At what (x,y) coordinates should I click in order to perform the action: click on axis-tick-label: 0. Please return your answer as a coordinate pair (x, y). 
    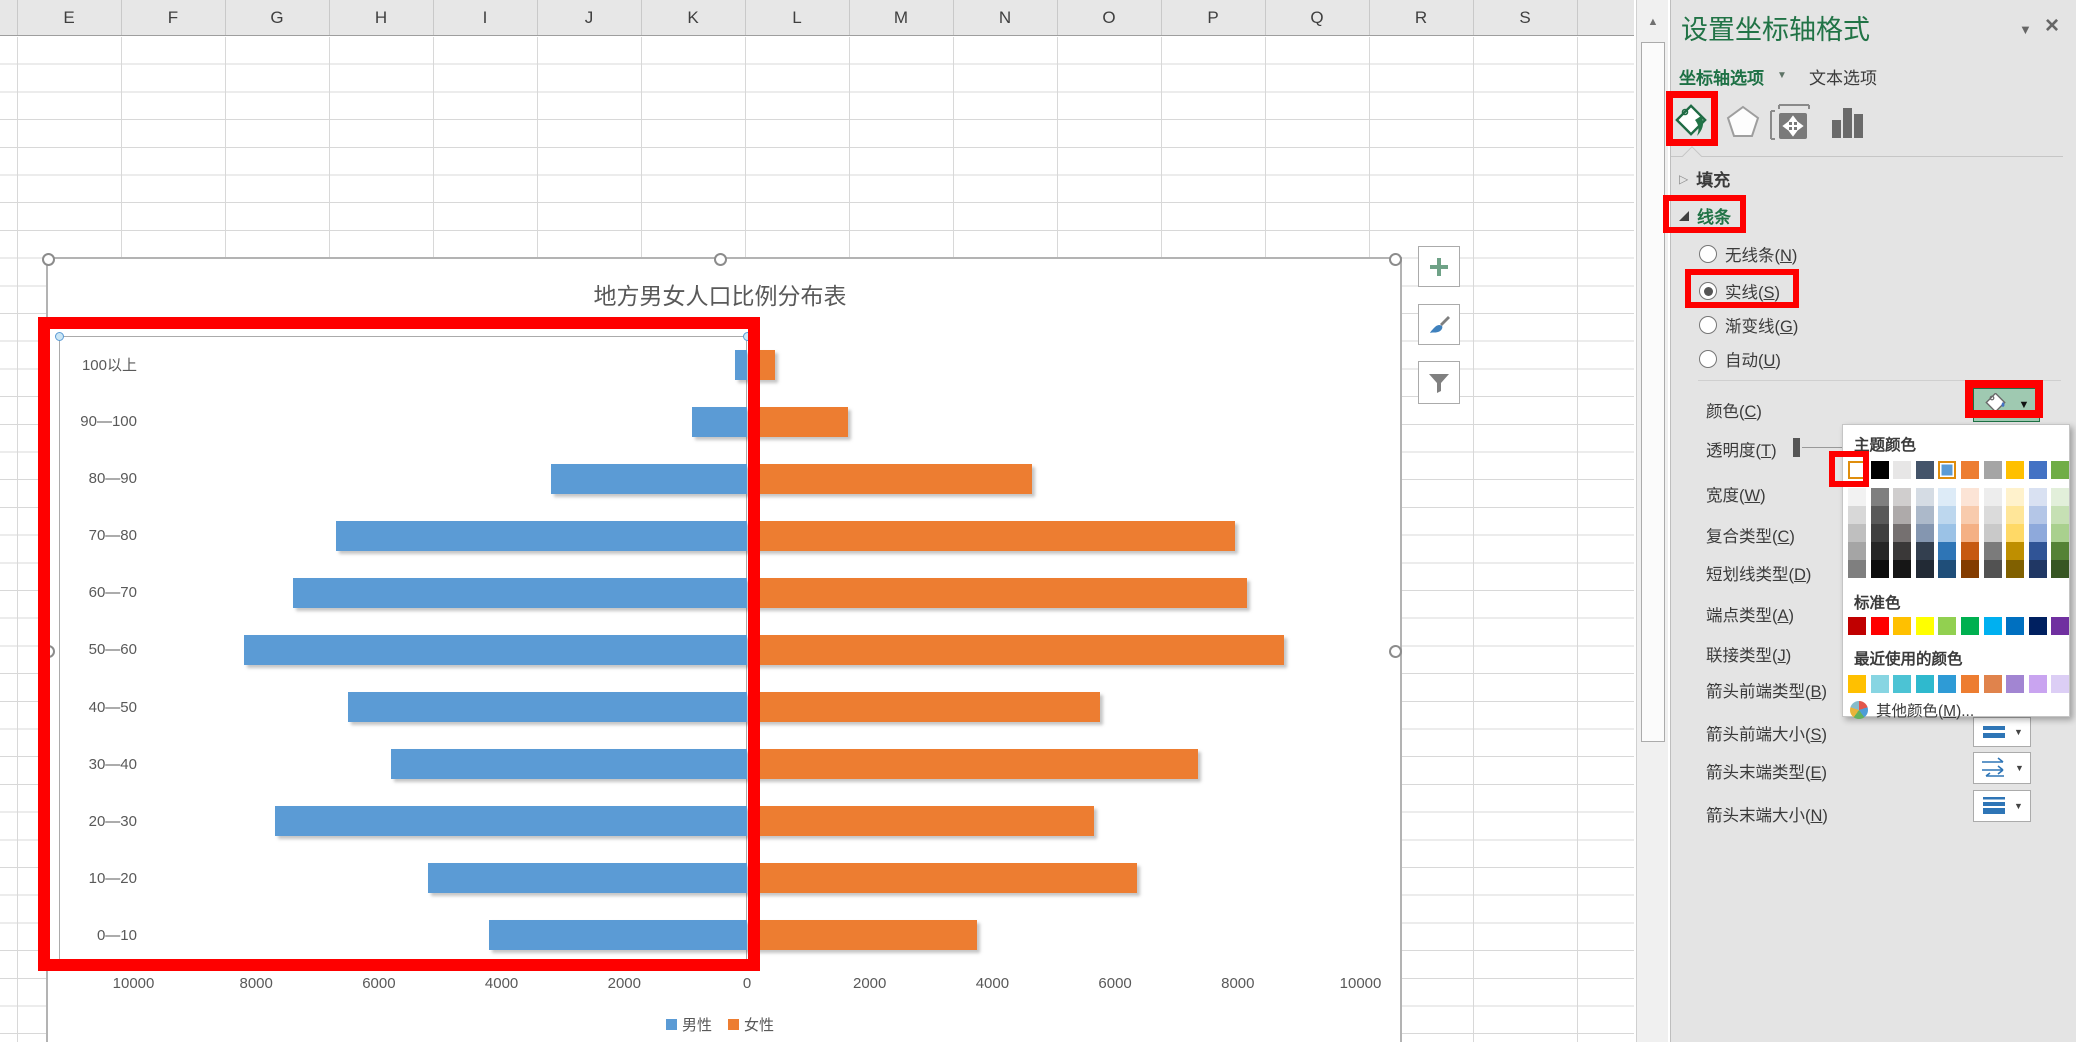
    Looking at the image, I should click on (747, 983).